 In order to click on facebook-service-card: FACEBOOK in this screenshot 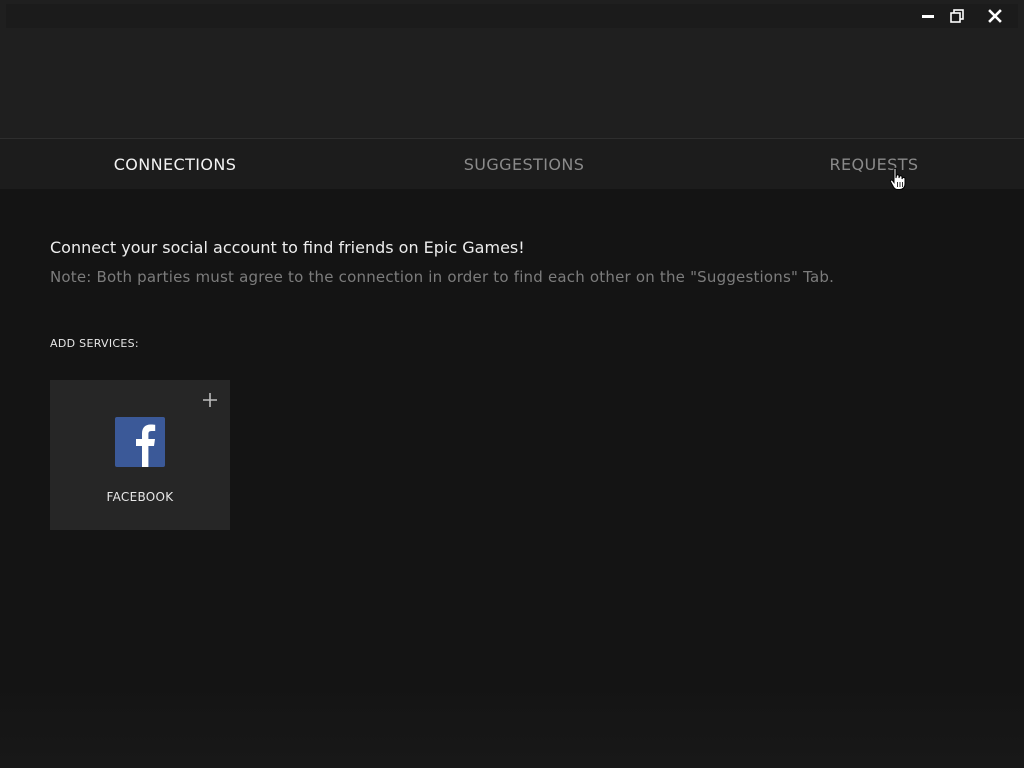, I will do `click(140, 455)`.